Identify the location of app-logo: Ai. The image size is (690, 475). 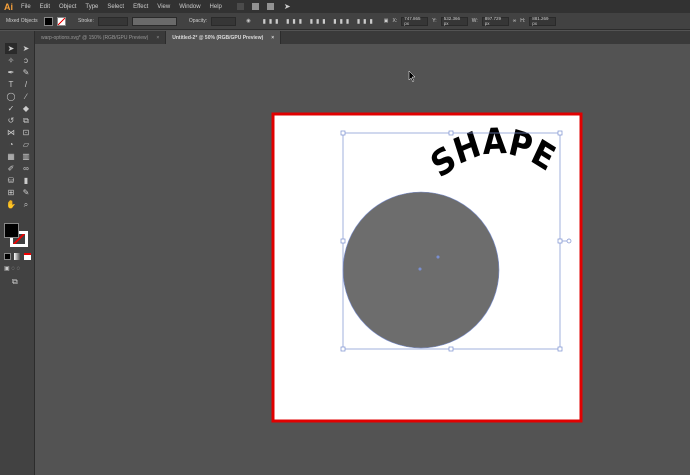
(8, 6).